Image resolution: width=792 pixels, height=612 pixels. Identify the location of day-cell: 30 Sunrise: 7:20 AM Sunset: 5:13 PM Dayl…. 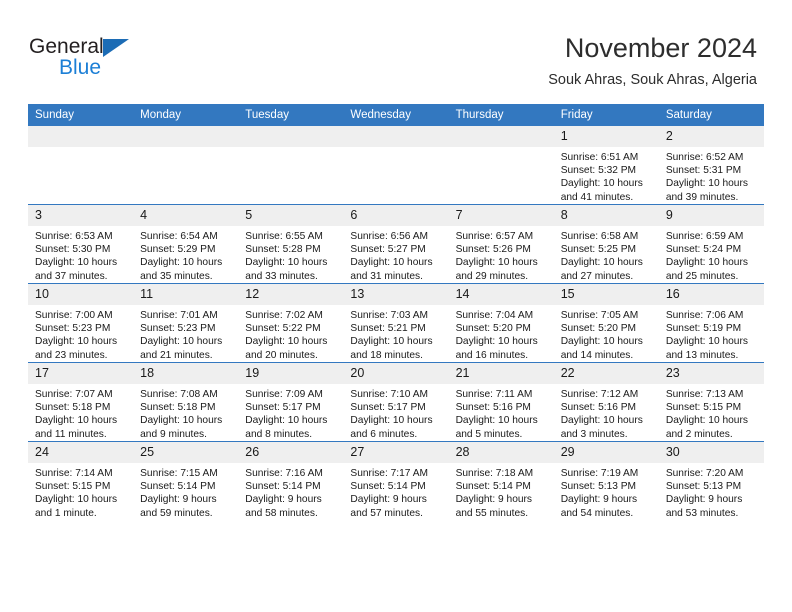
(711, 480).